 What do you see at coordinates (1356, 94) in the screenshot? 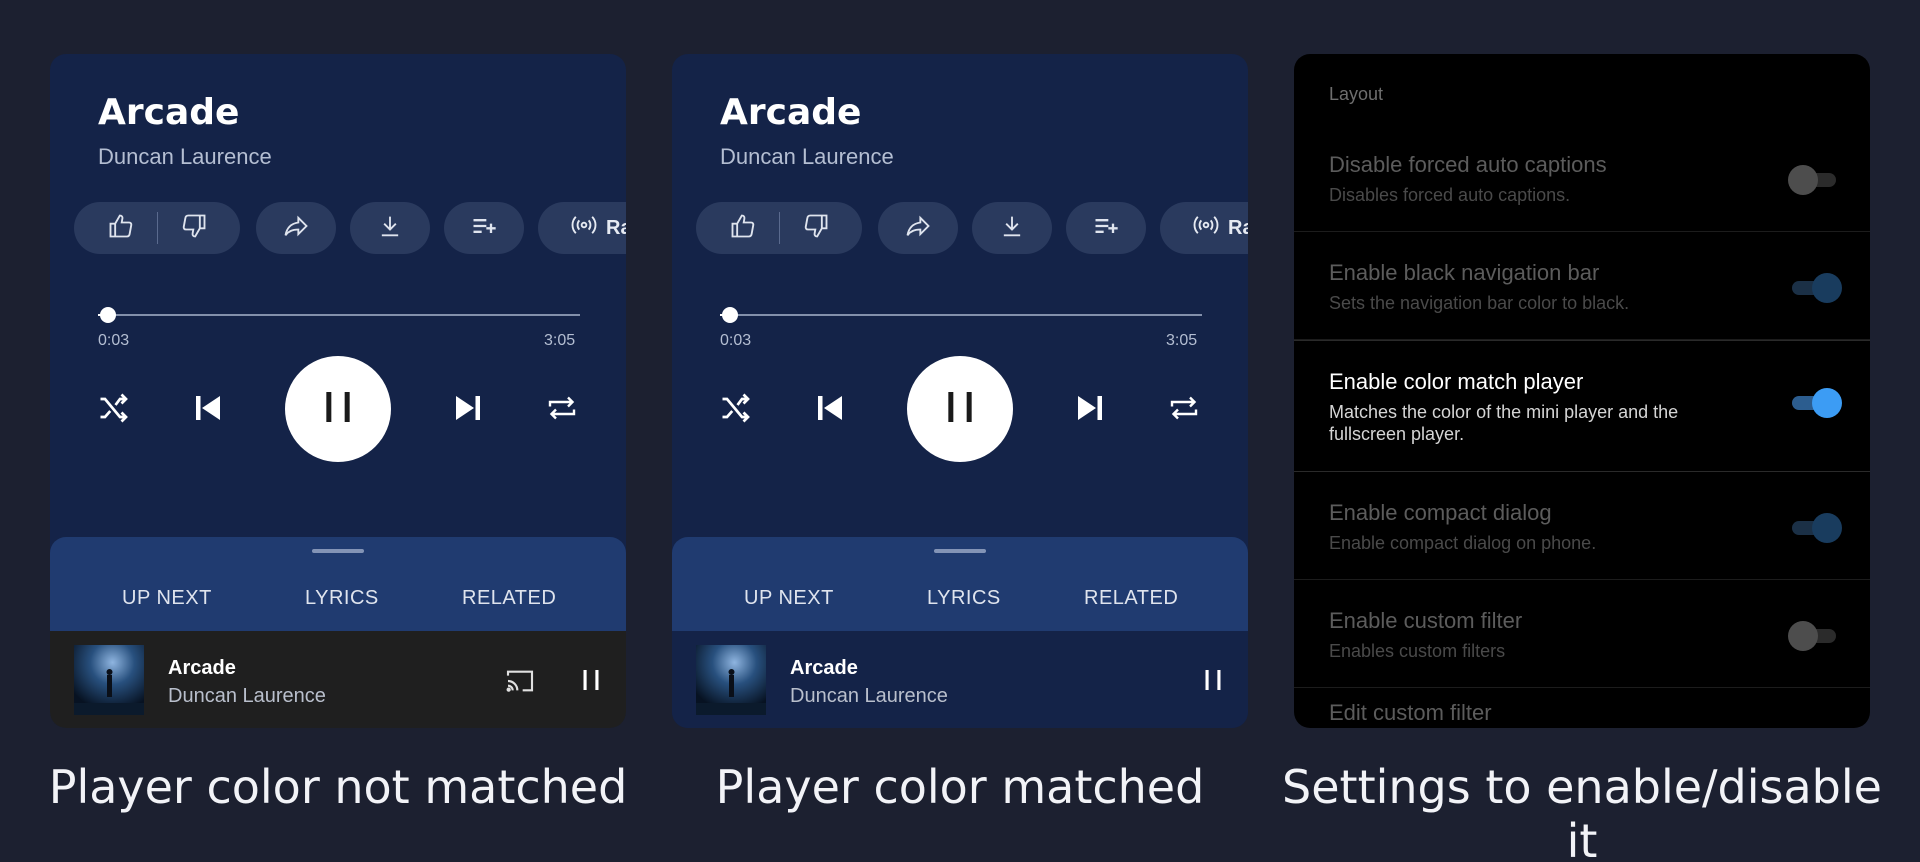
I see `section-header: Layout` at bounding box center [1356, 94].